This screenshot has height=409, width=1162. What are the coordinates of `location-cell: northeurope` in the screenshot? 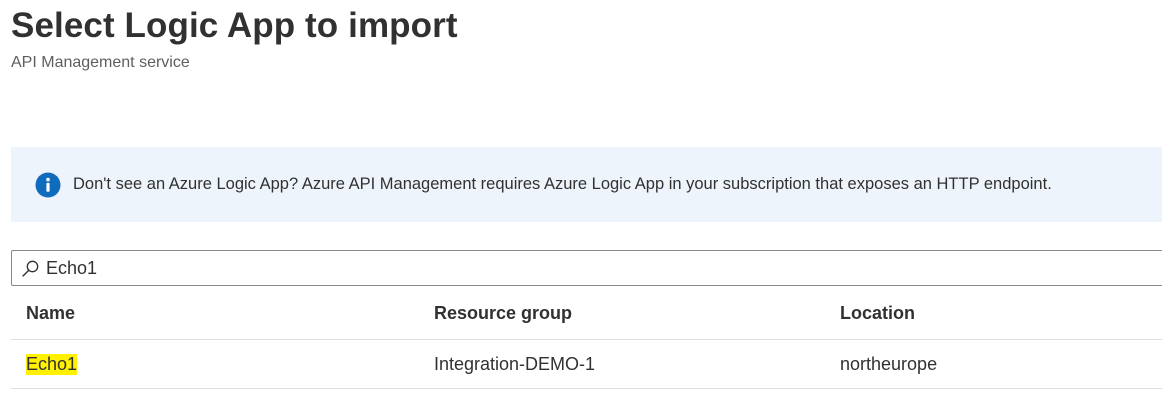 It's located at (889, 364).